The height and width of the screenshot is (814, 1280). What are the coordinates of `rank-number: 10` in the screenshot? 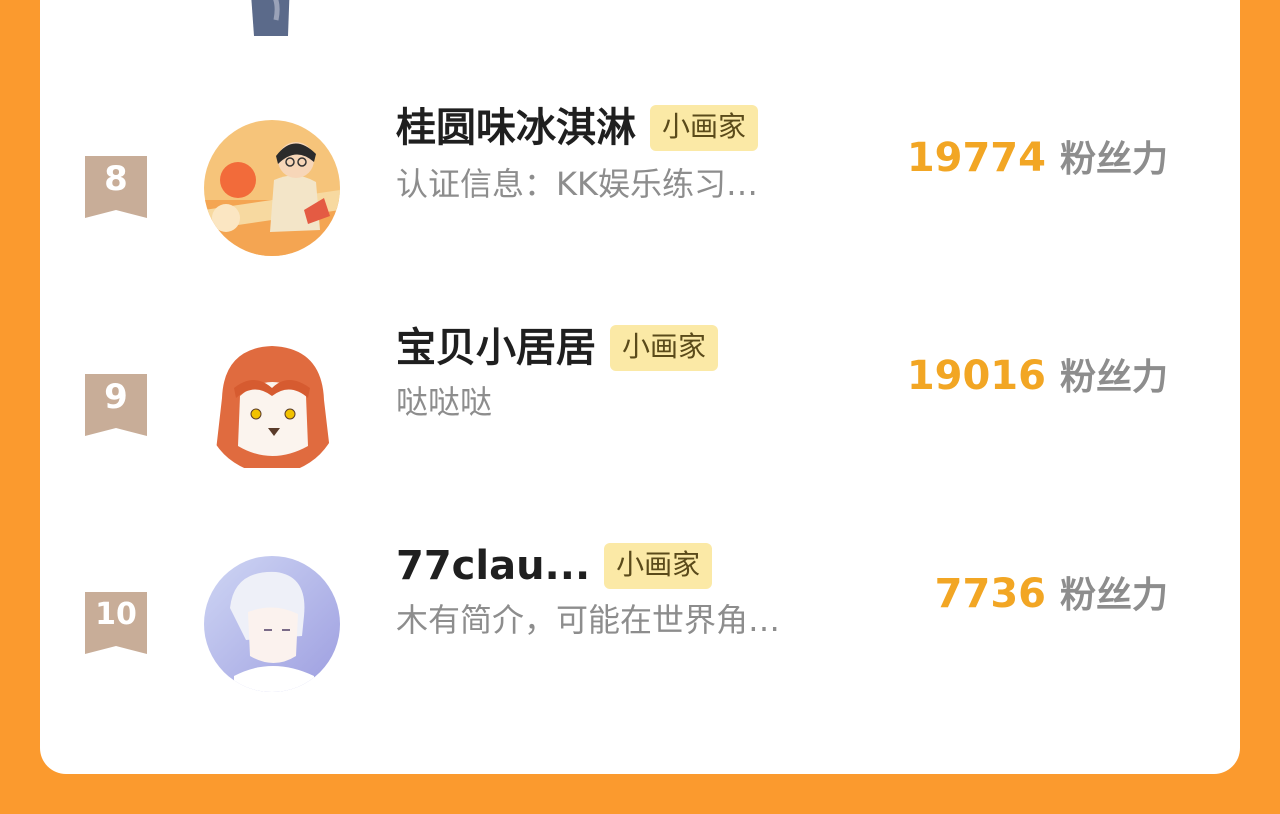 It's located at (116, 614).